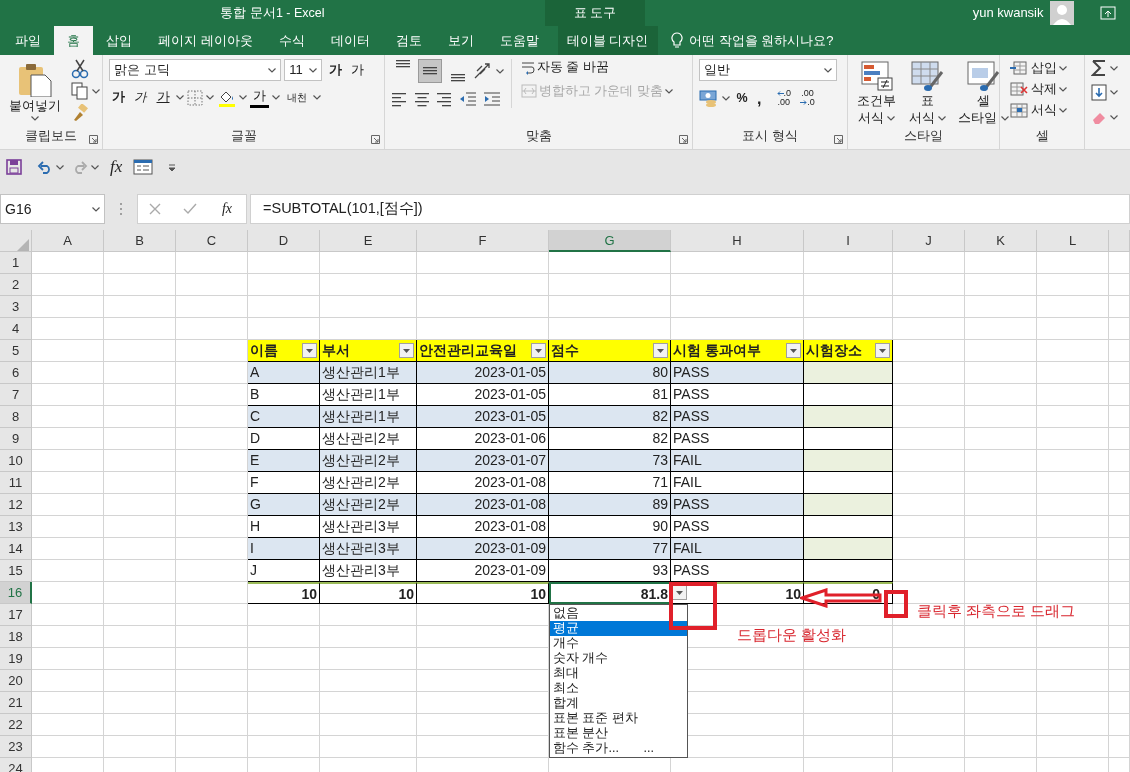 This screenshot has width=1130, height=772. Describe the element at coordinates (79, 69) in the screenshot. I see `scissors-icon` at that location.